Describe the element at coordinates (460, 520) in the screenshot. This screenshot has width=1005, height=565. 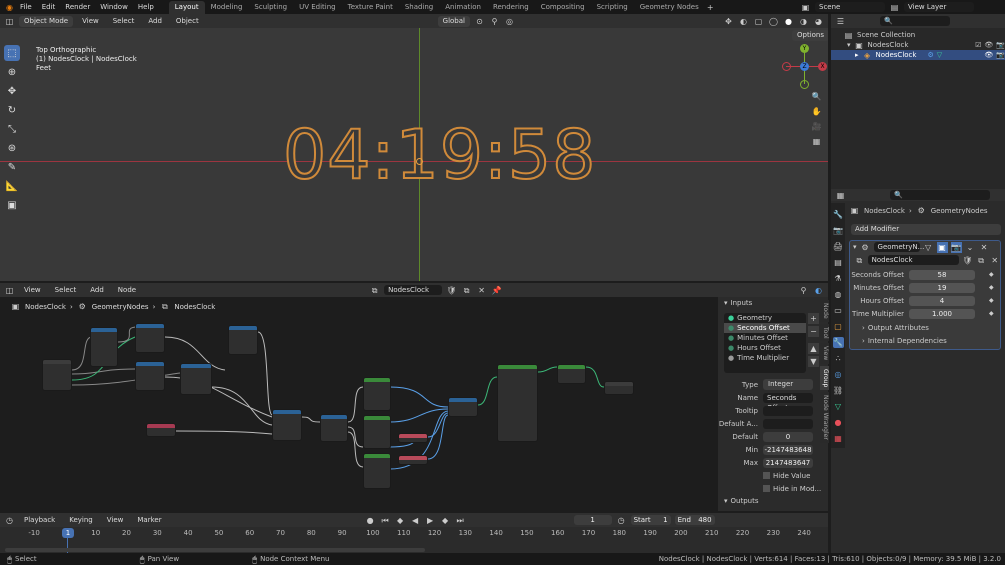
I see `jump-end-icon: ⏭` at that location.